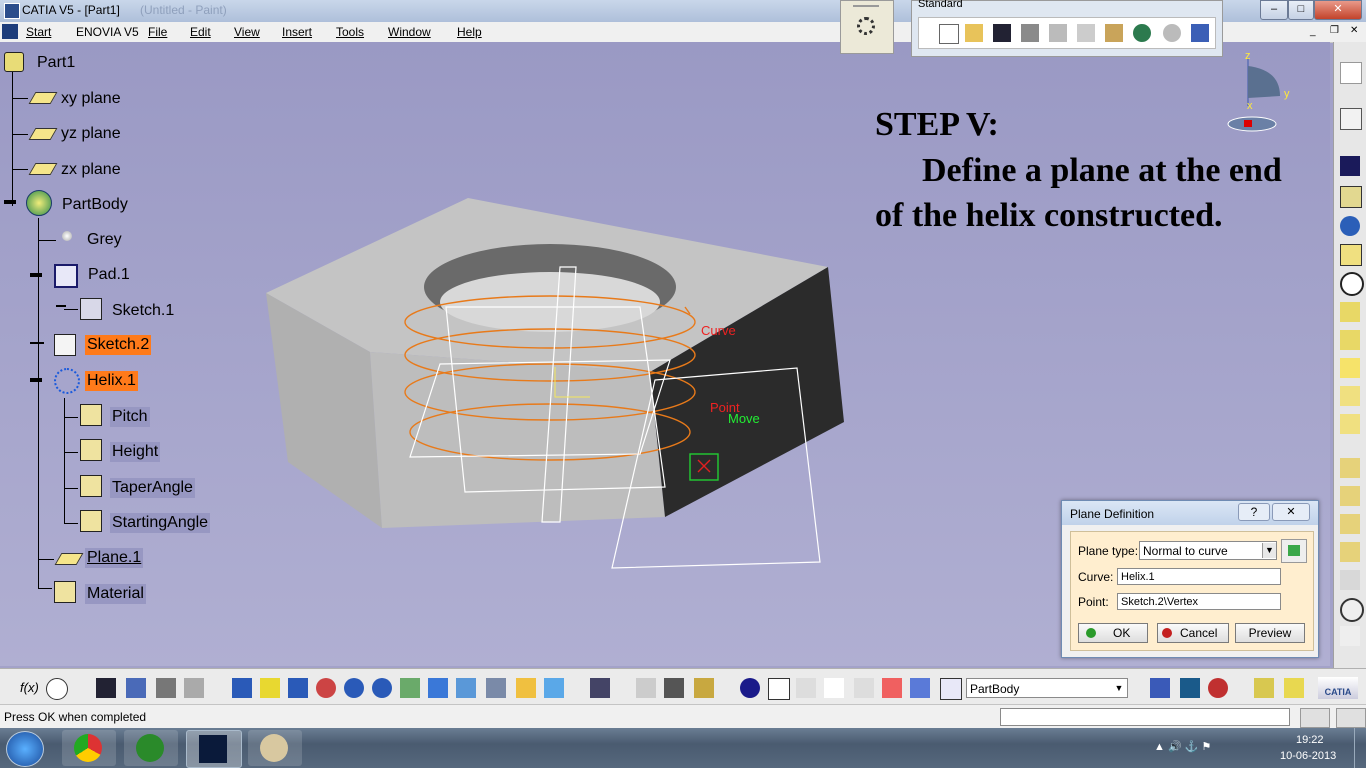 Image resolution: width=1366 pixels, height=768 pixels. What do you see at coordinates (1350, 368) in the screenshot?
I see `stiffener-tool-icon` at bounding box center [1350, 368].